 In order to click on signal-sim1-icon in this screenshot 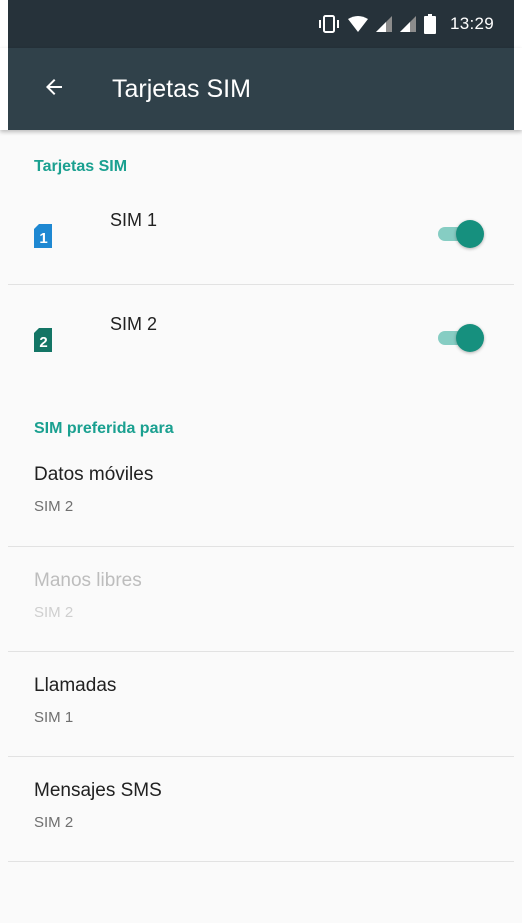, I will do `click(383, 24)`.